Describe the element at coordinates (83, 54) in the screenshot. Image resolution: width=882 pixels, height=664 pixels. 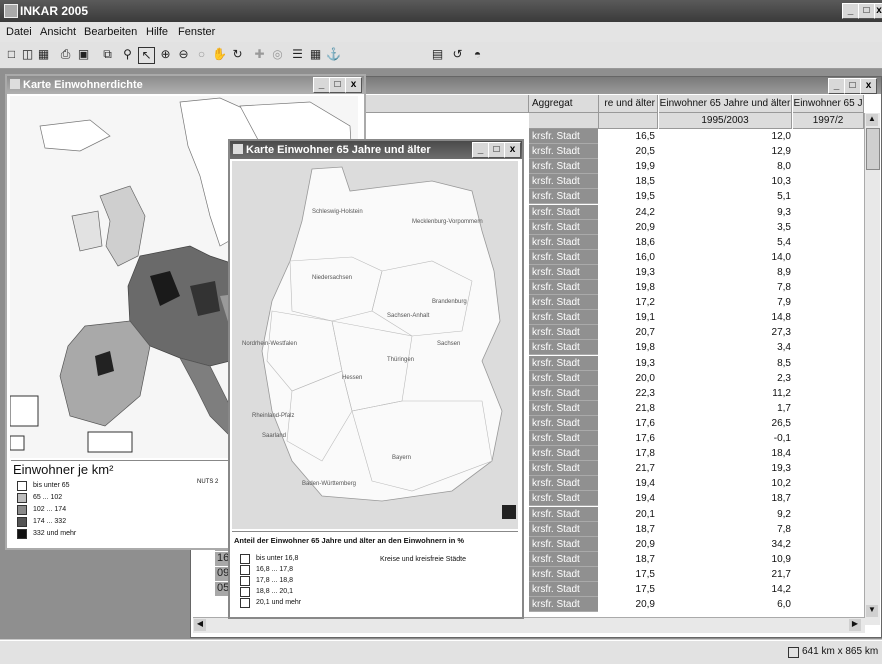
I see `preview-icon: ▣` at that location.